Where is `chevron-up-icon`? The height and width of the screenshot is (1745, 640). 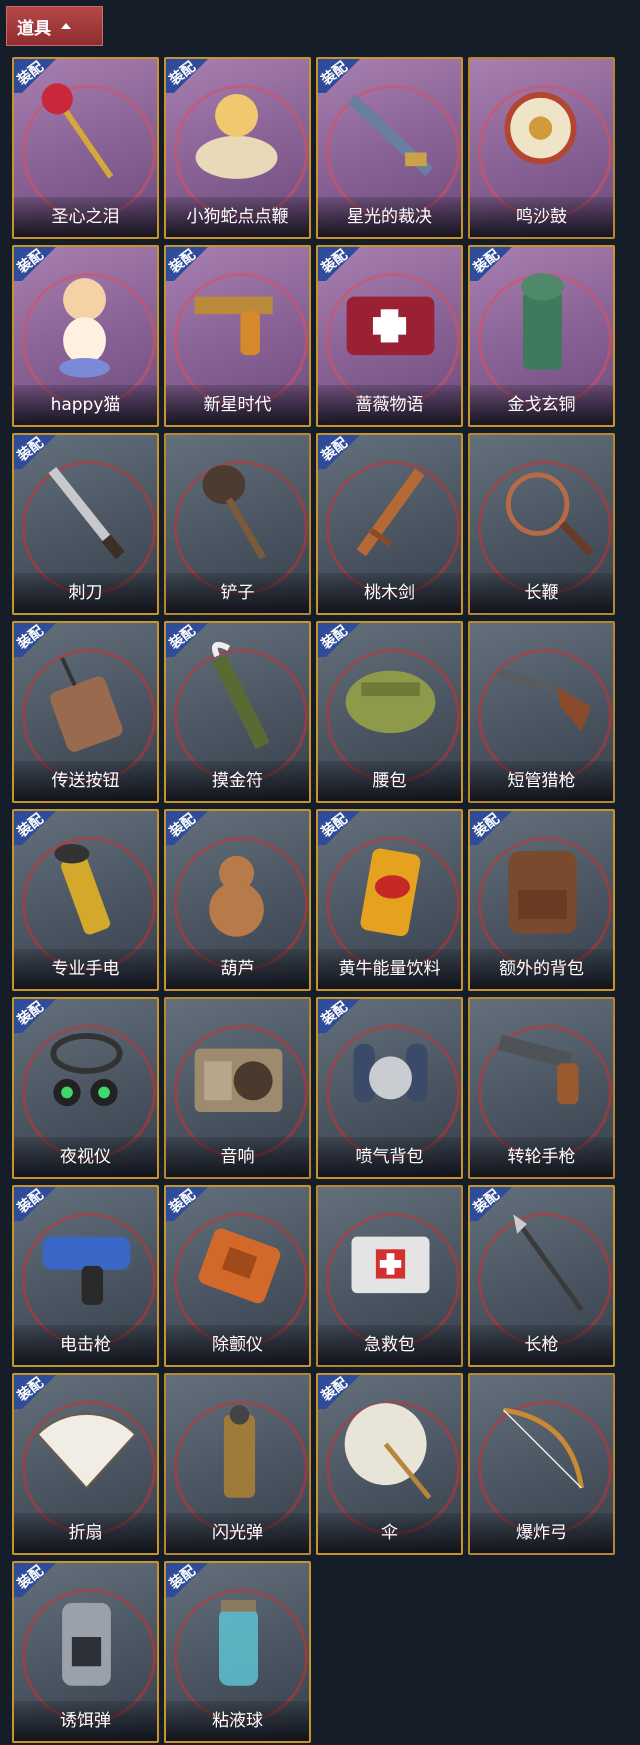 chevron-up-icon is located at coordinates (66, 26).